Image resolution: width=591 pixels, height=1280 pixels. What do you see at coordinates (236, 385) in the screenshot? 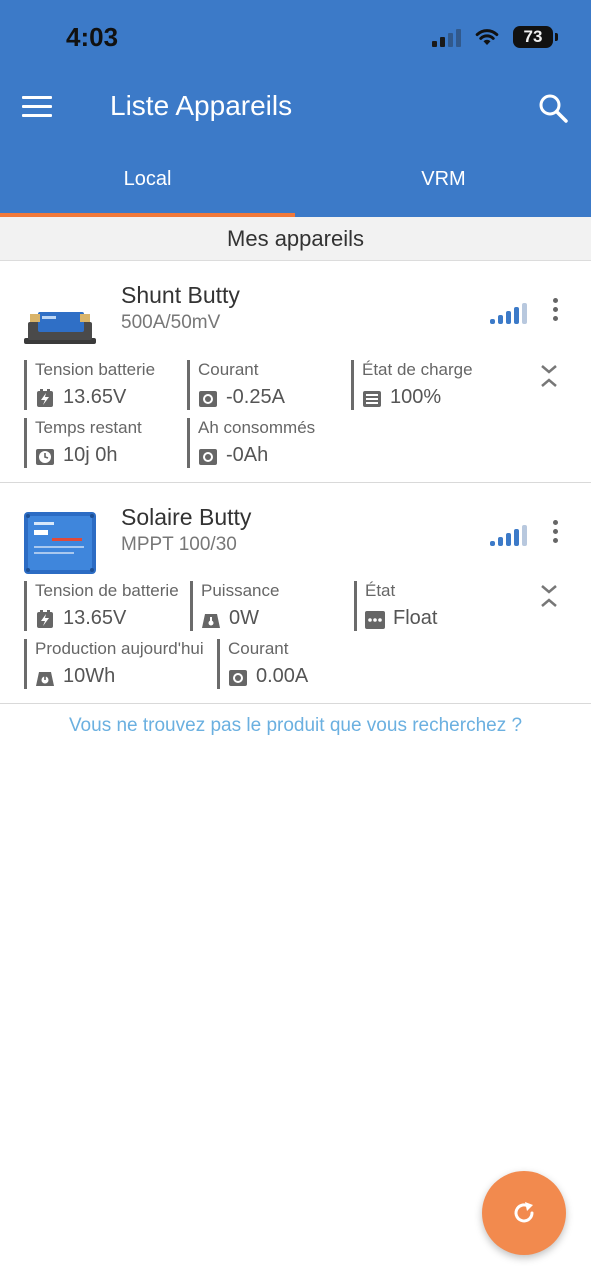
I see `stat-current: Courant -0.25A` at bounding box center [236, 385].